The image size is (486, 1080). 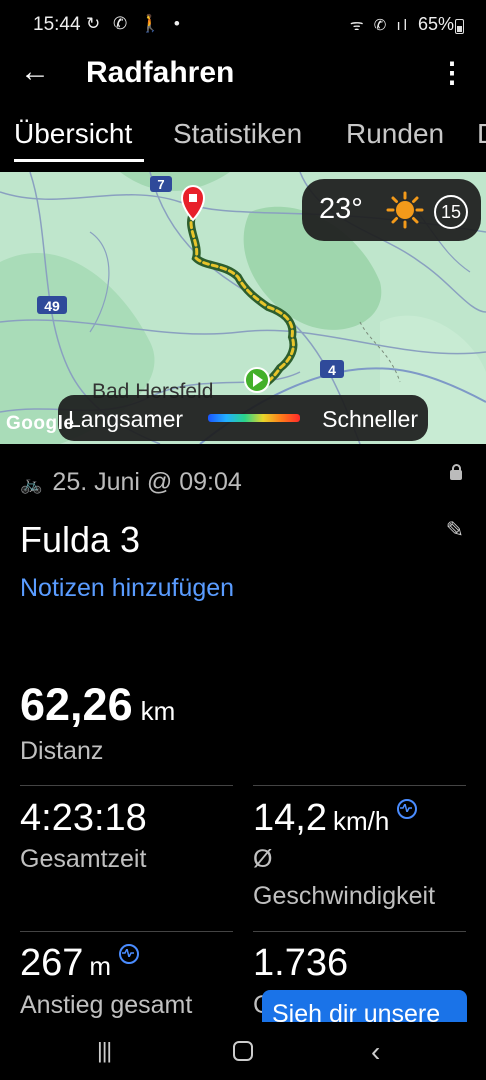 What do you see at coordinates (456, 472) in the screenshot?
I see `lock-icon` at bounding box center [456, 472].